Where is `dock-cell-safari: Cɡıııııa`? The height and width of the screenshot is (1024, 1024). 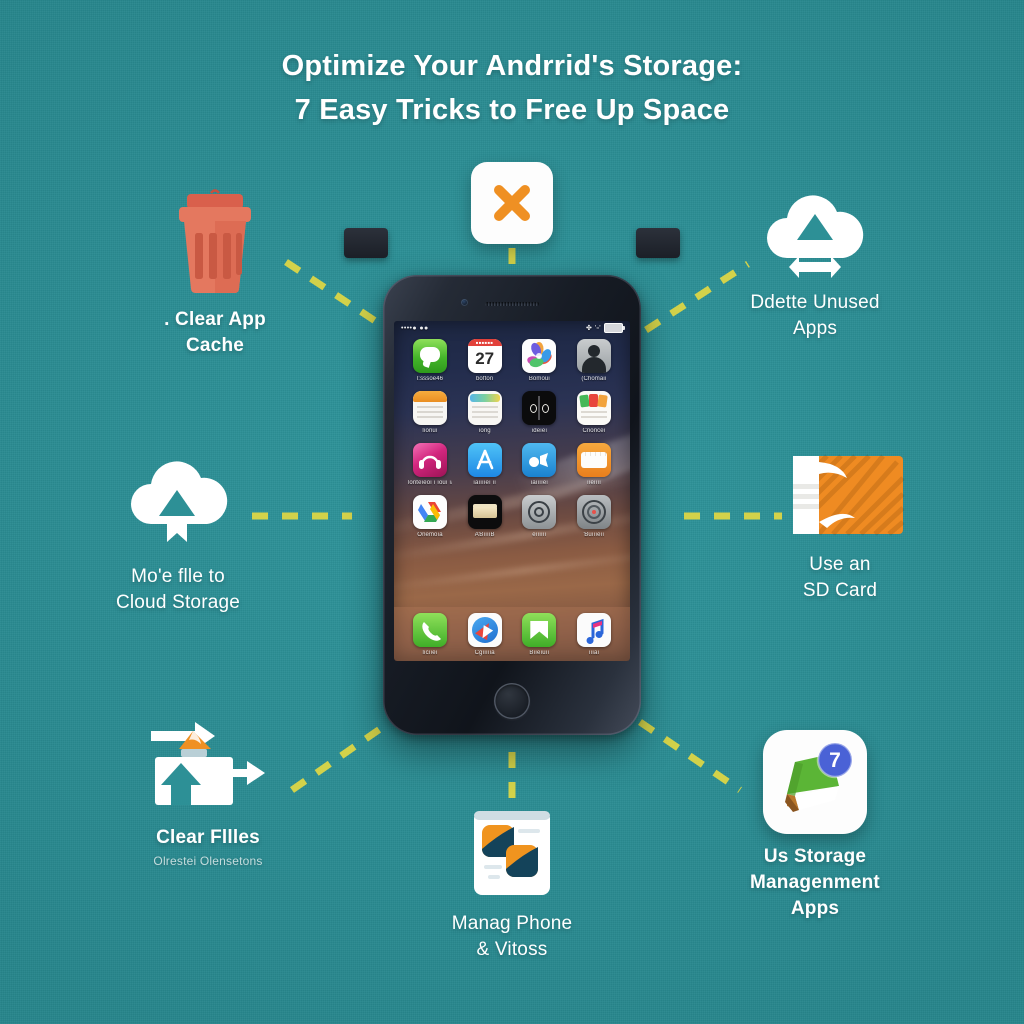
dock-cell-safari: Cɡıııııa is located at coordinates (485, 634).